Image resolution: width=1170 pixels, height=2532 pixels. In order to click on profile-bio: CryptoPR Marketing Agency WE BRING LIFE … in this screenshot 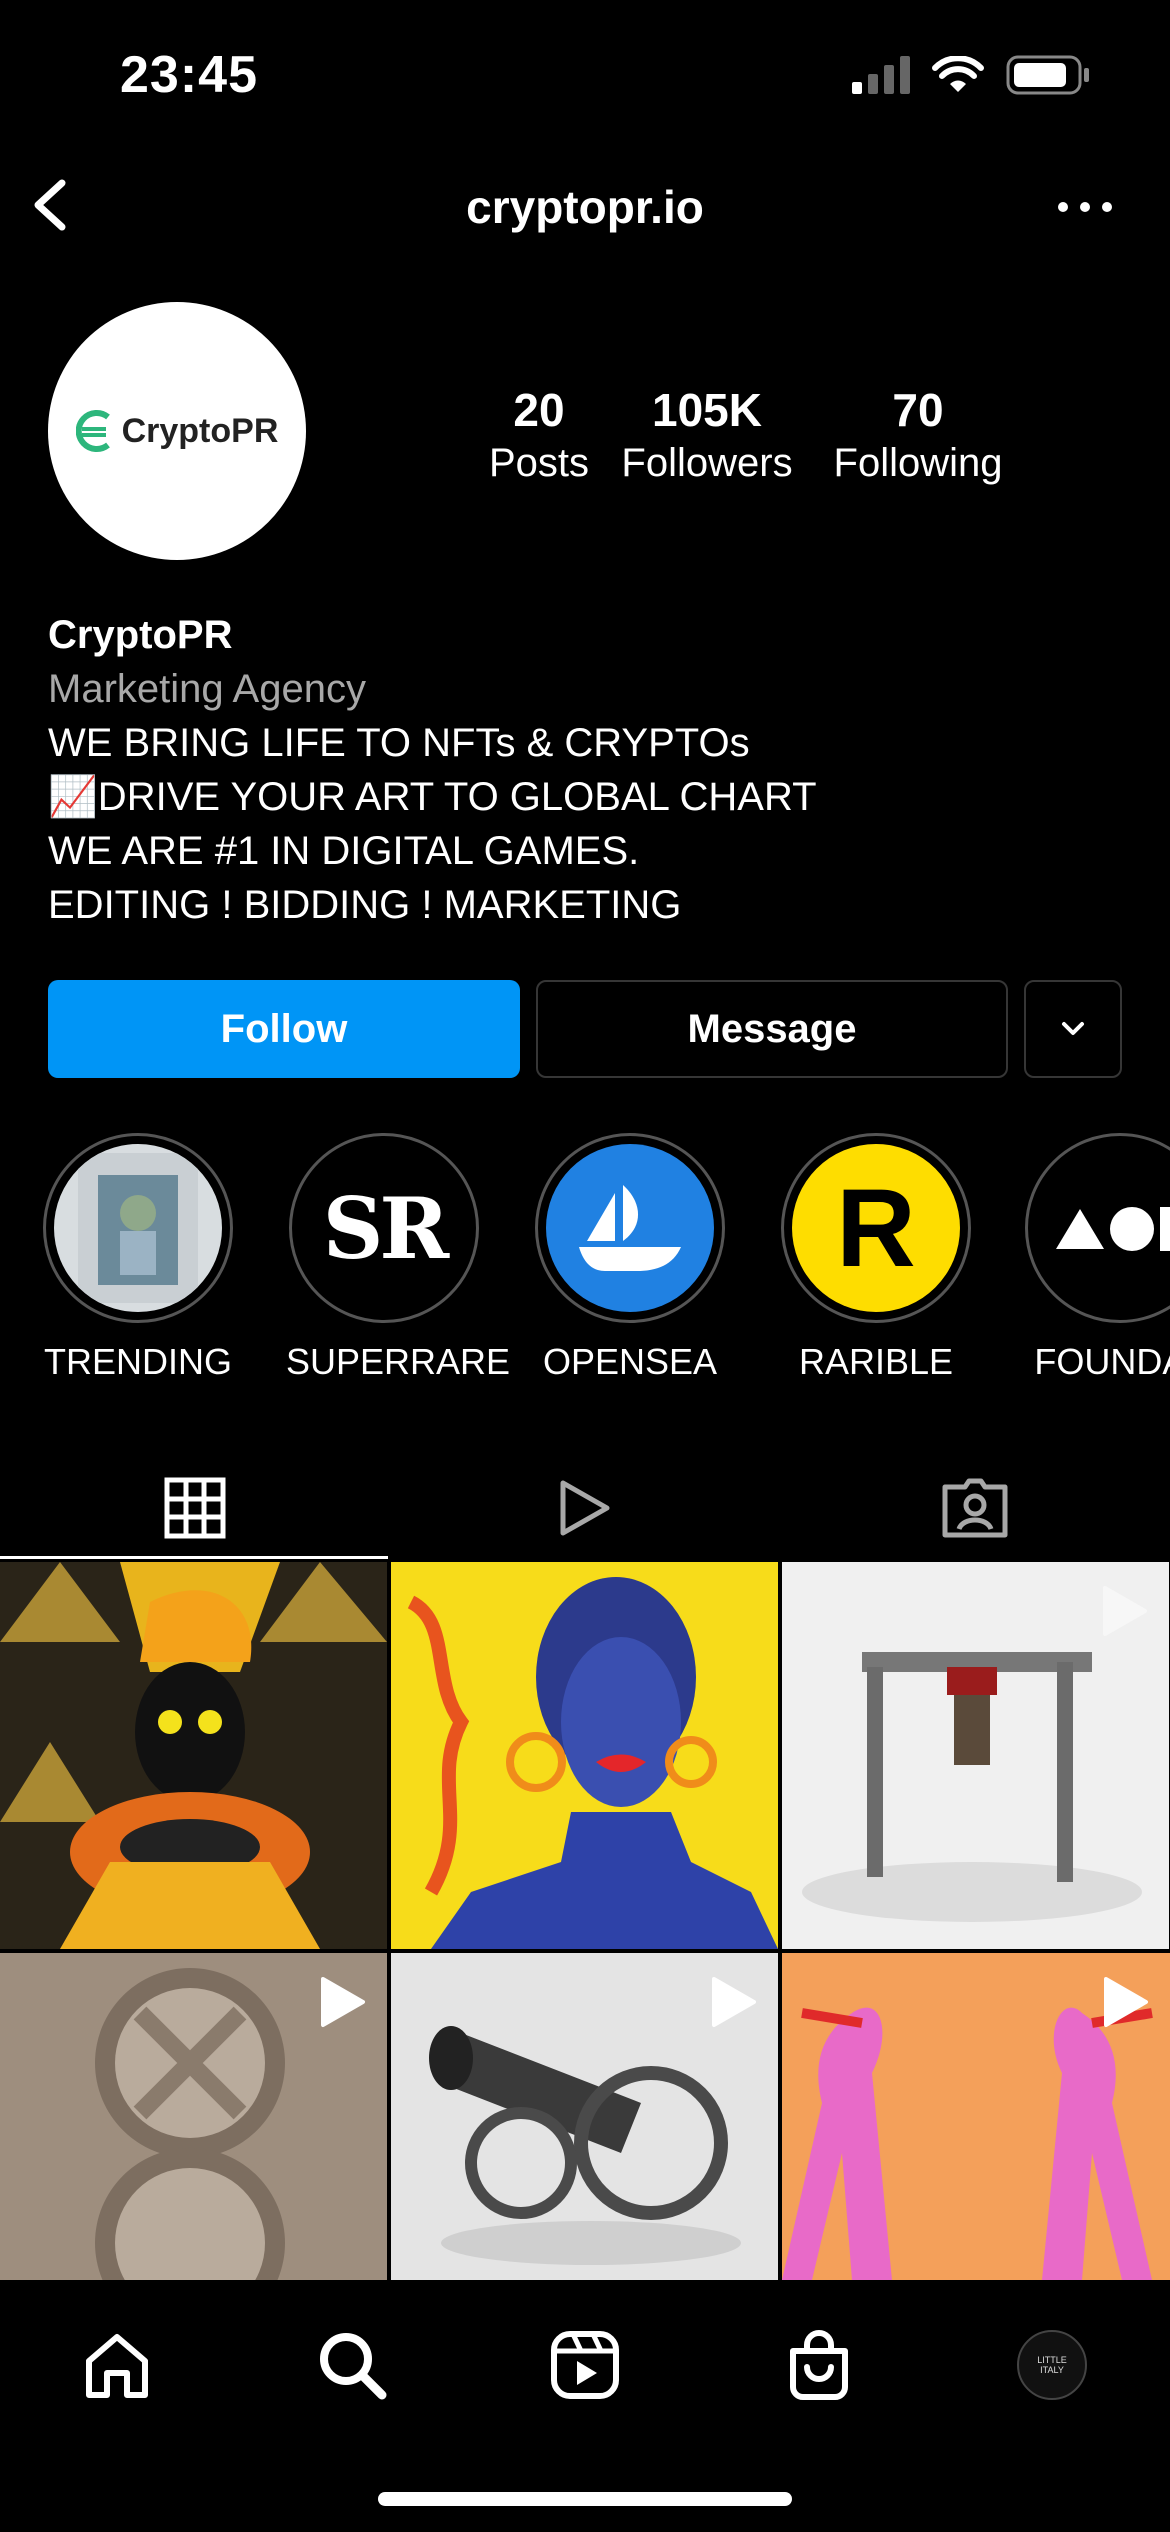, I will do `click(432, 770)`.